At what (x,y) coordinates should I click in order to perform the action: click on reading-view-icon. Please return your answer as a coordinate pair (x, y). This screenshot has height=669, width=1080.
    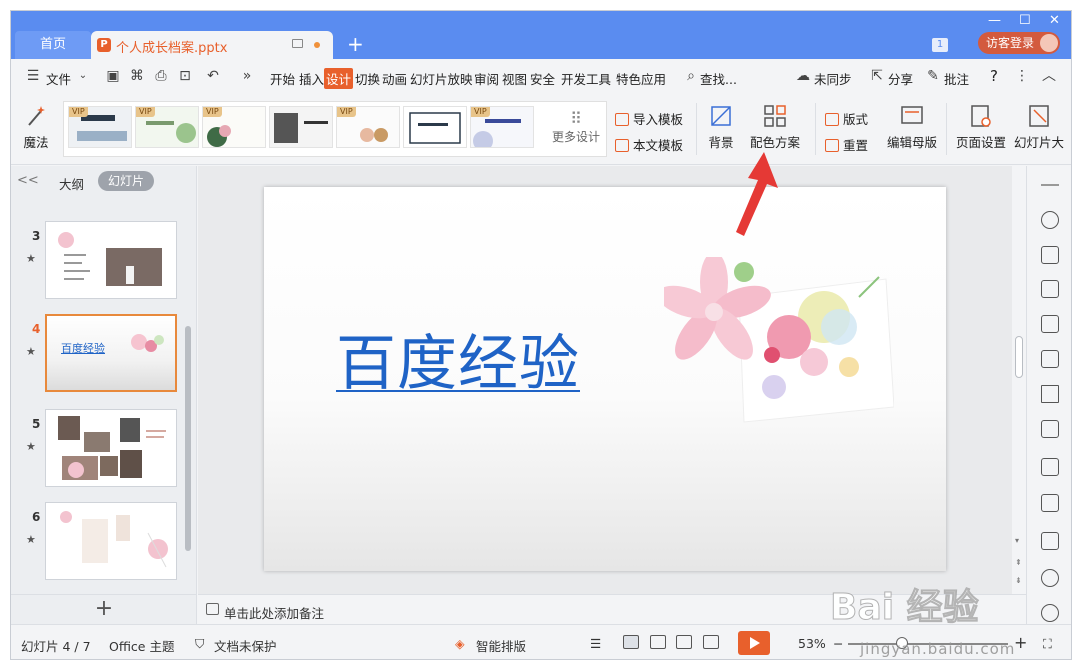
    Looking at the image, I should click on (684, 642).